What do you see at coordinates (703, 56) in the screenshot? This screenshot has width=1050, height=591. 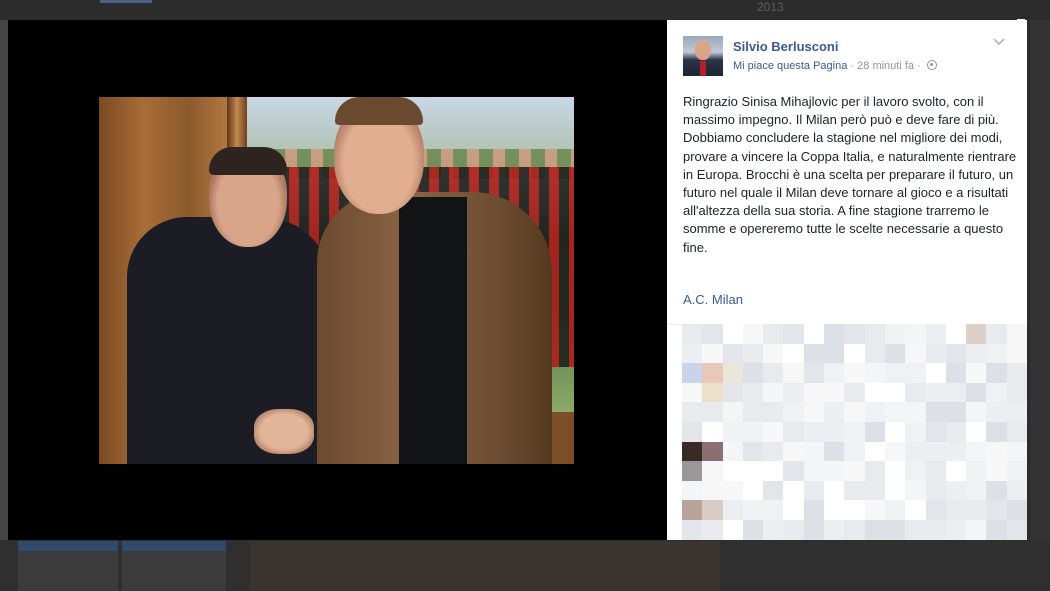 I see `author-avatar` at bounding box center [703, 56].